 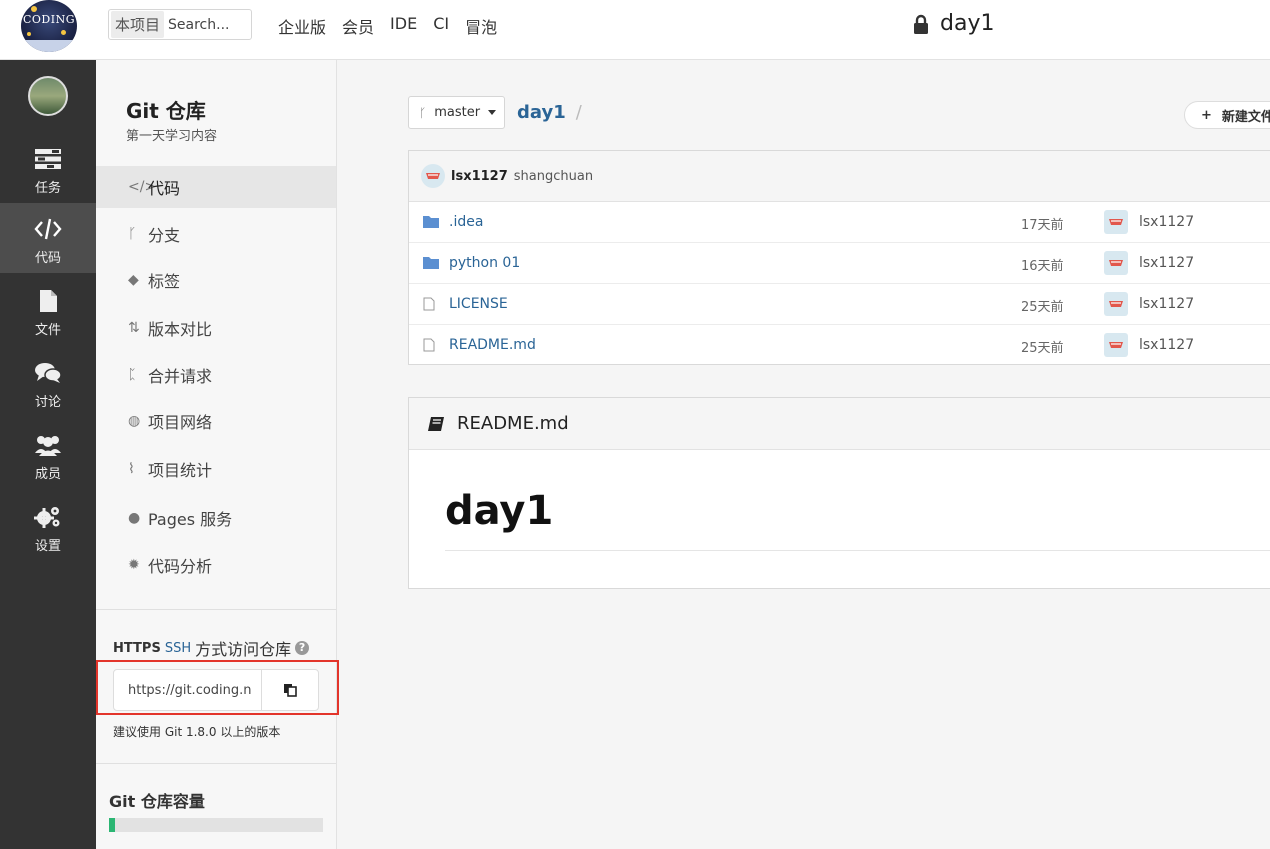 What do you see at coordinates (48, 446) in the screenshot?
I see `members-icon` at bounding box center [48, 446].